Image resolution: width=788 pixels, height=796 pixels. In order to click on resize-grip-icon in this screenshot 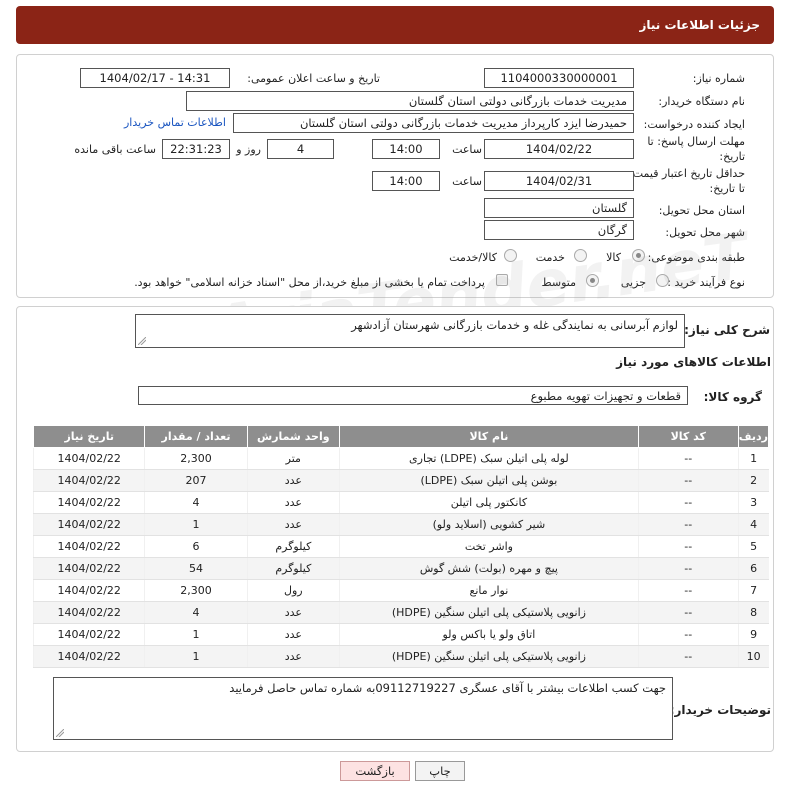, I will do `click(142, 341)`.